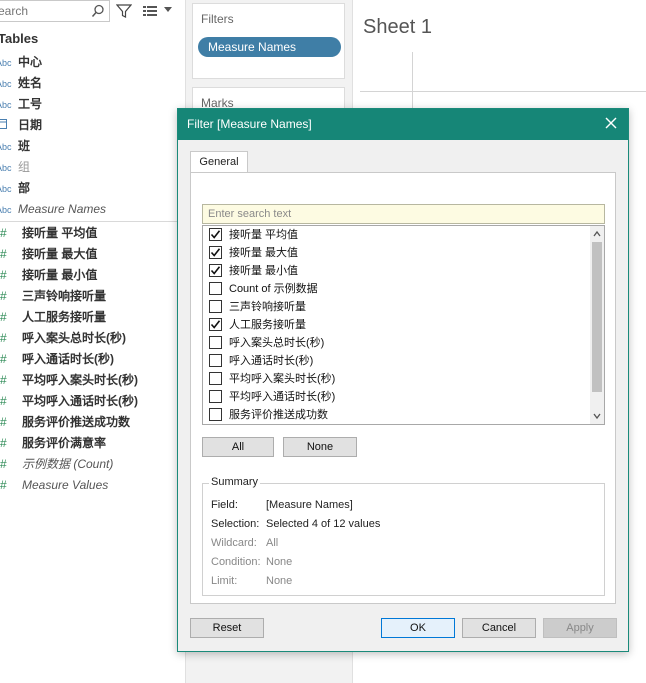 This screenshot has height=683, width=646. I want to click on data-search-input, so click(42, 11).